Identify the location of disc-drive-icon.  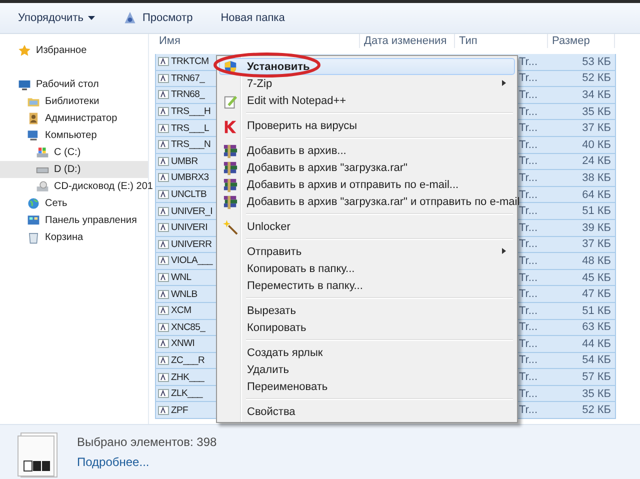
(42, 186).